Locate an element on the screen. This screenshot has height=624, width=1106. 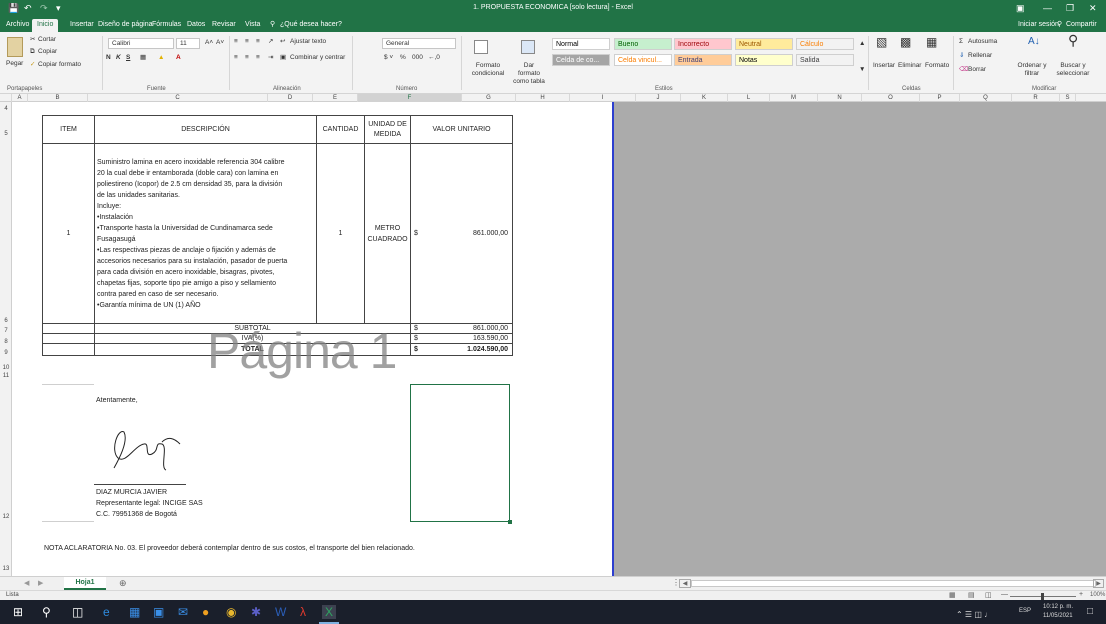
tab-archivo: Archivo is located at coordinates (17, 25).